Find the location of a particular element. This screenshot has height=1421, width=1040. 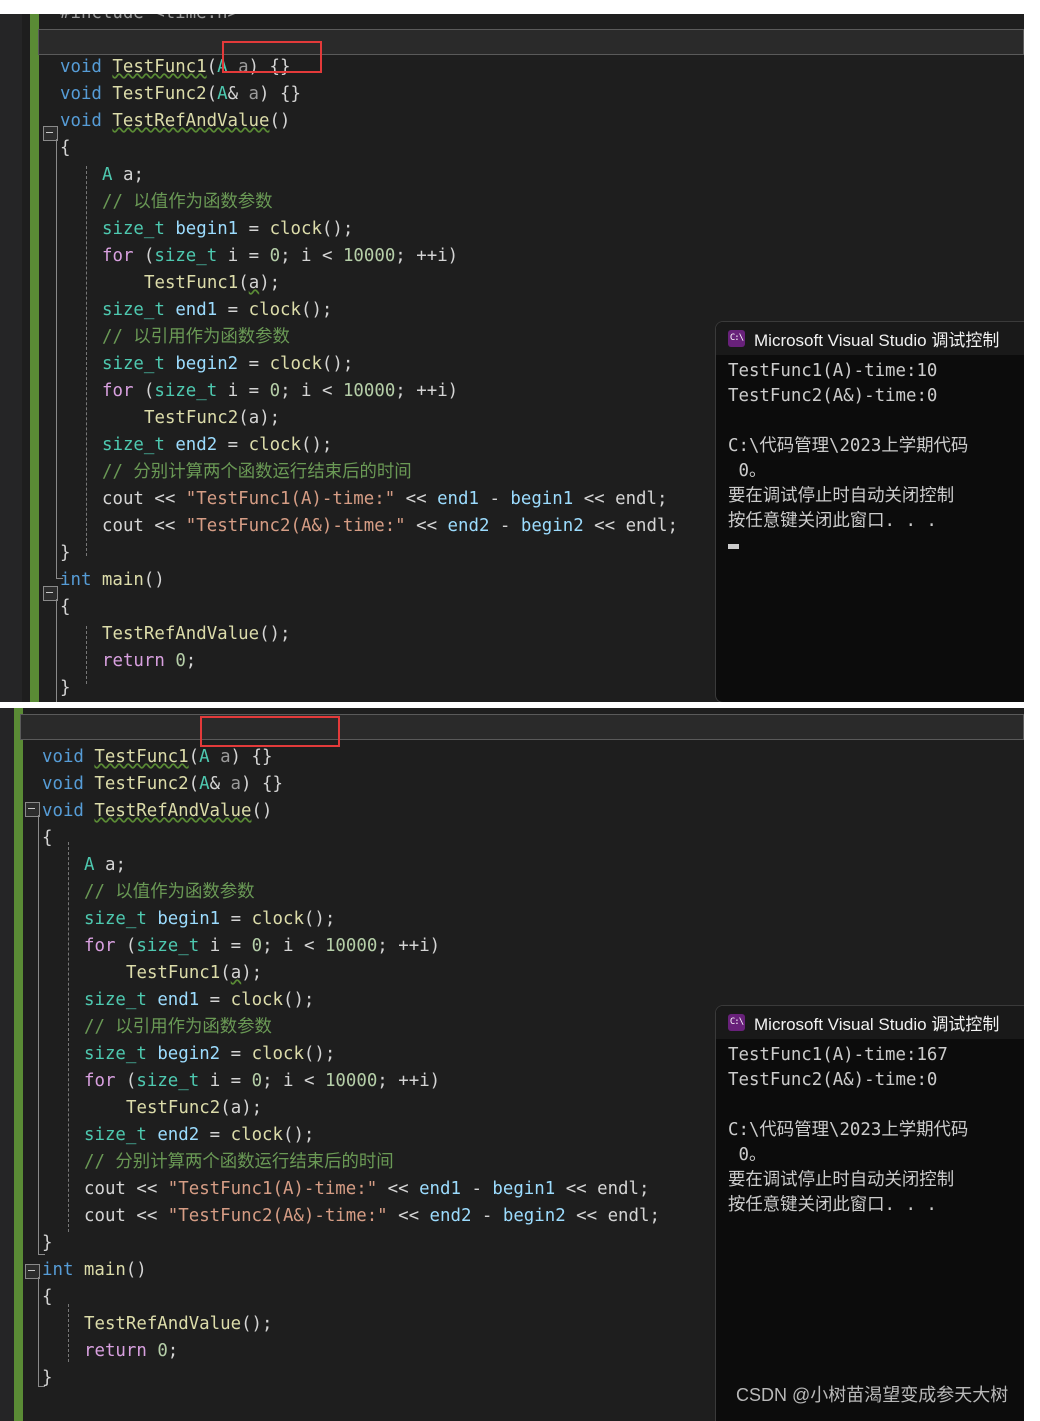

console-titlebar-bottom: C:\ Microsoft Visual Studio 调试控制 is located at coordinates (878, 1022).